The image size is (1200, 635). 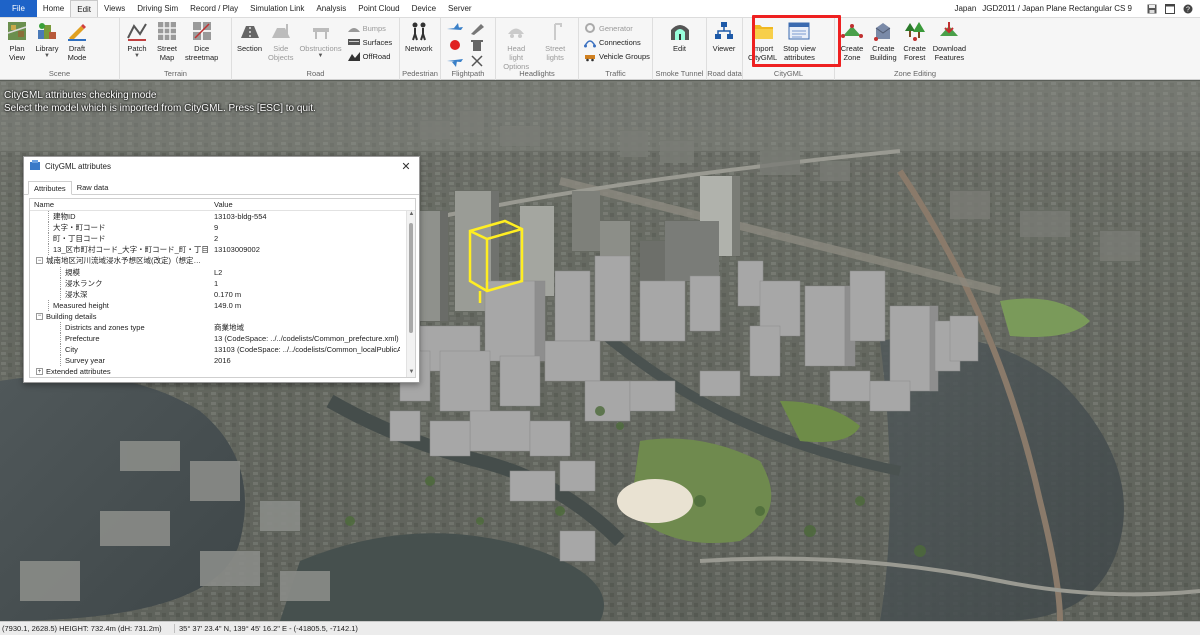 What do you see at coordinates (222, 217) in the screenshot?
I see `table-row: 建物ID 13103-bldg-554` at bounding box center [222, 217].